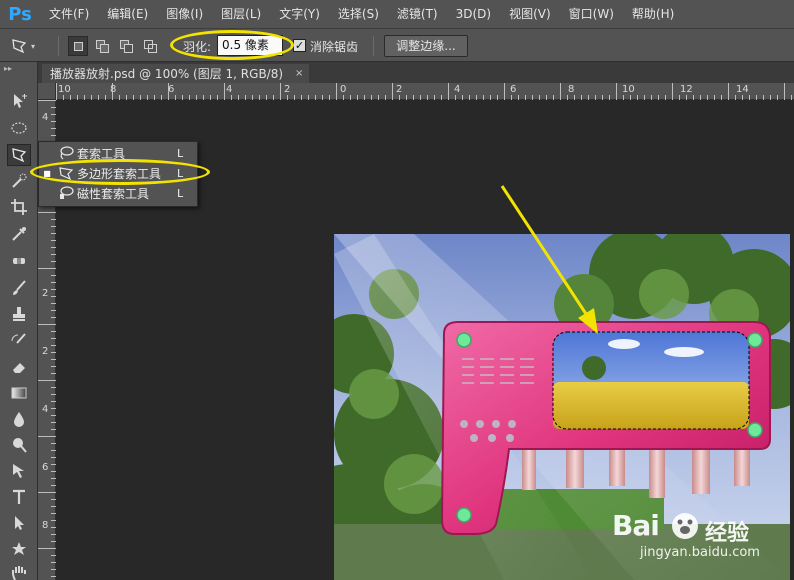 The height and width of the screenshot is (580, 794). What do you see at coordinates (69, 14) in the screenshot?
I see `menu-file: 文件(F)` at bounding box center [69, 14].